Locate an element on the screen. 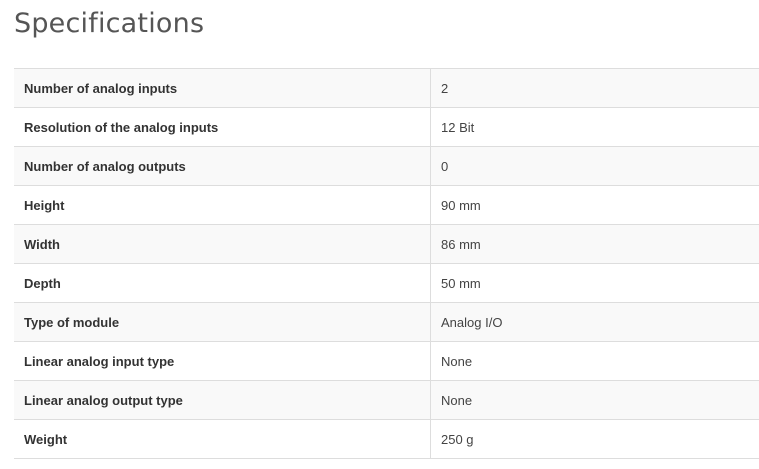  spec-label: Linear analog input type is located at coordinates (222, 361).